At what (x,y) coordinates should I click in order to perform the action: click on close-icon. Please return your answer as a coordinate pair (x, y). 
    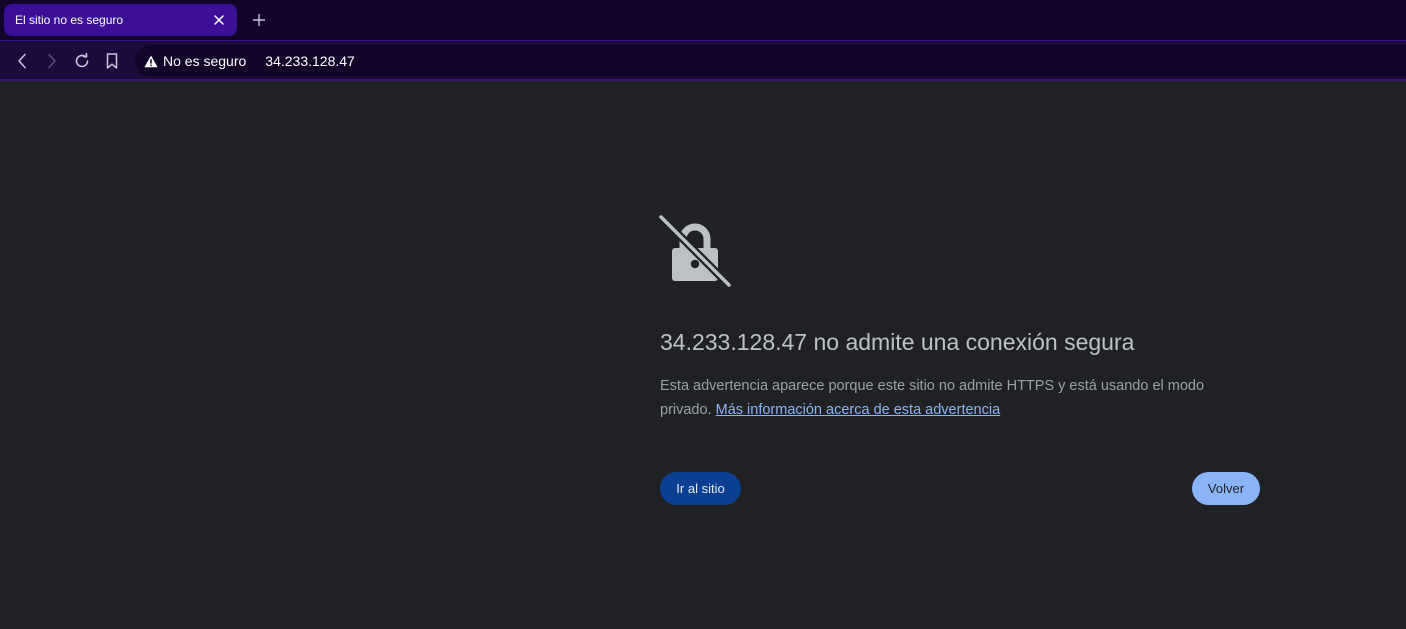
    Looking at the image, I should click on (219, 20).